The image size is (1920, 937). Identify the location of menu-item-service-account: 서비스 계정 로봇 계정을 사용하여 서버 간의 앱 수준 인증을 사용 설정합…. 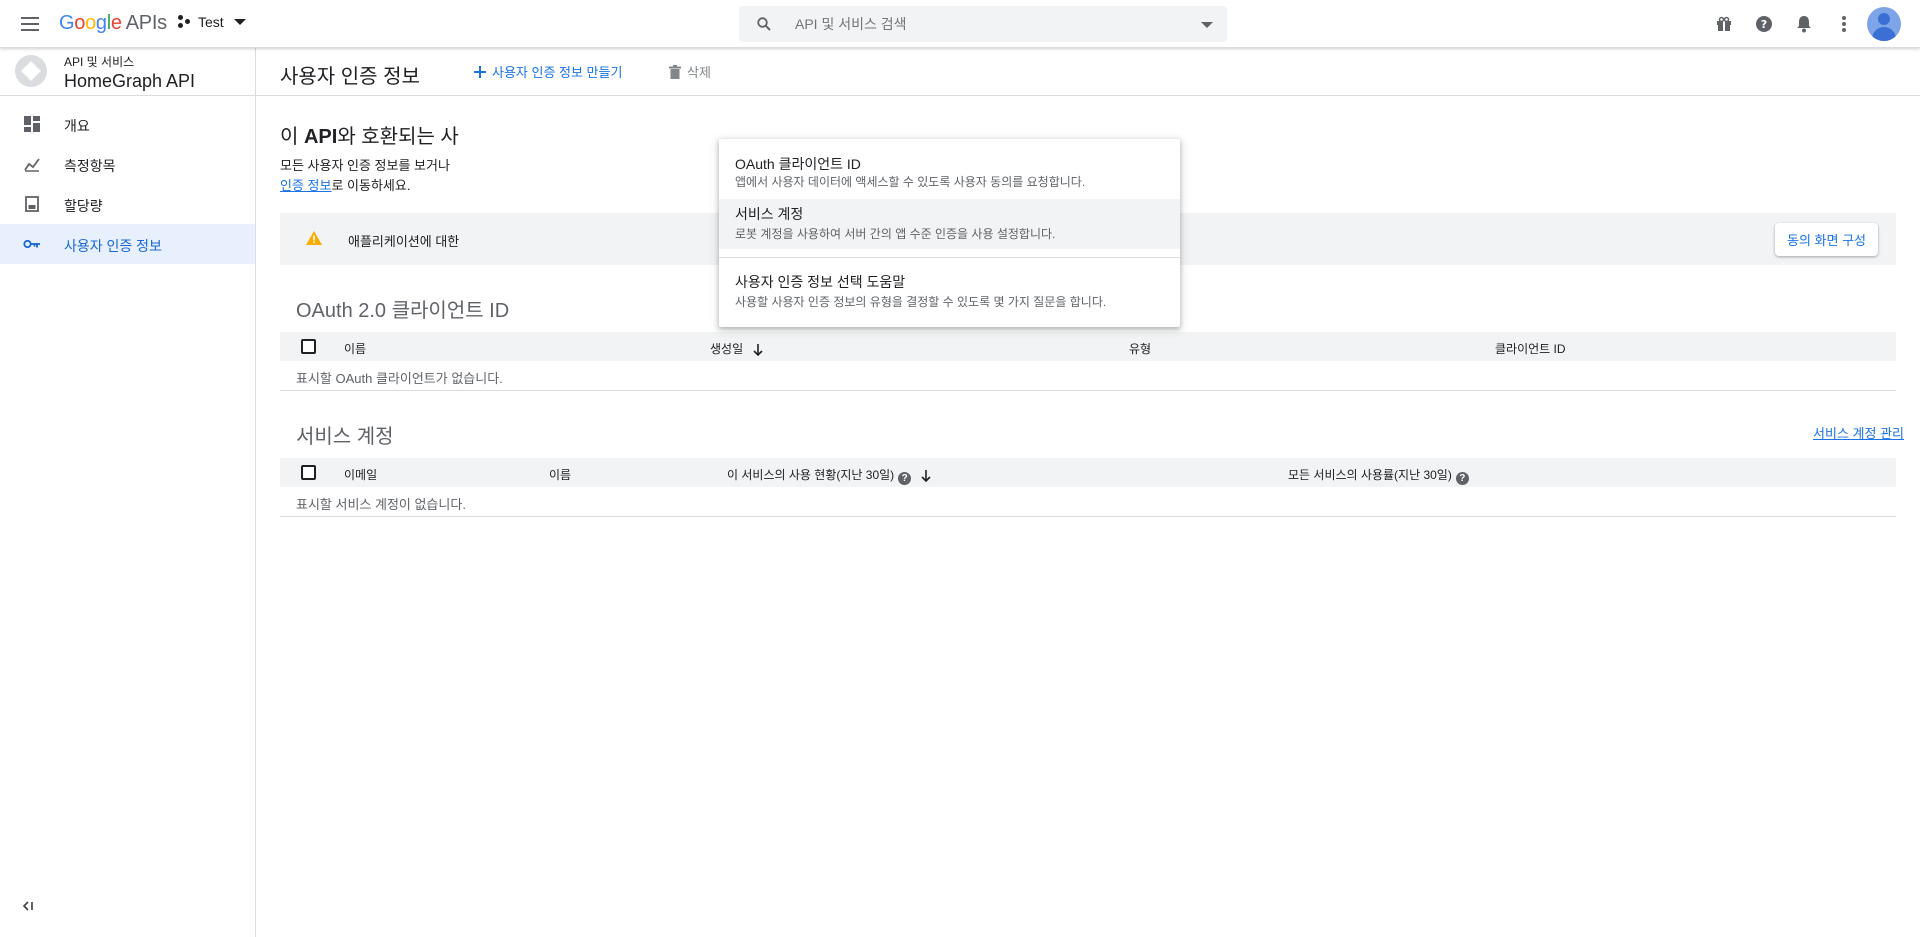
(949, 224).